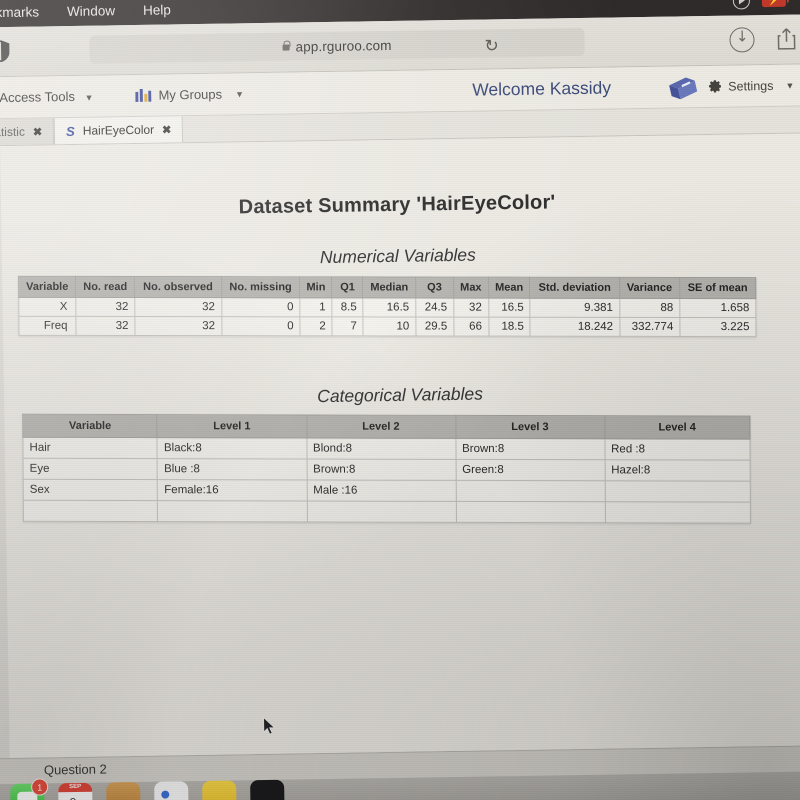  I want to click on my-groups-label: My Groups, so click(190, 94).